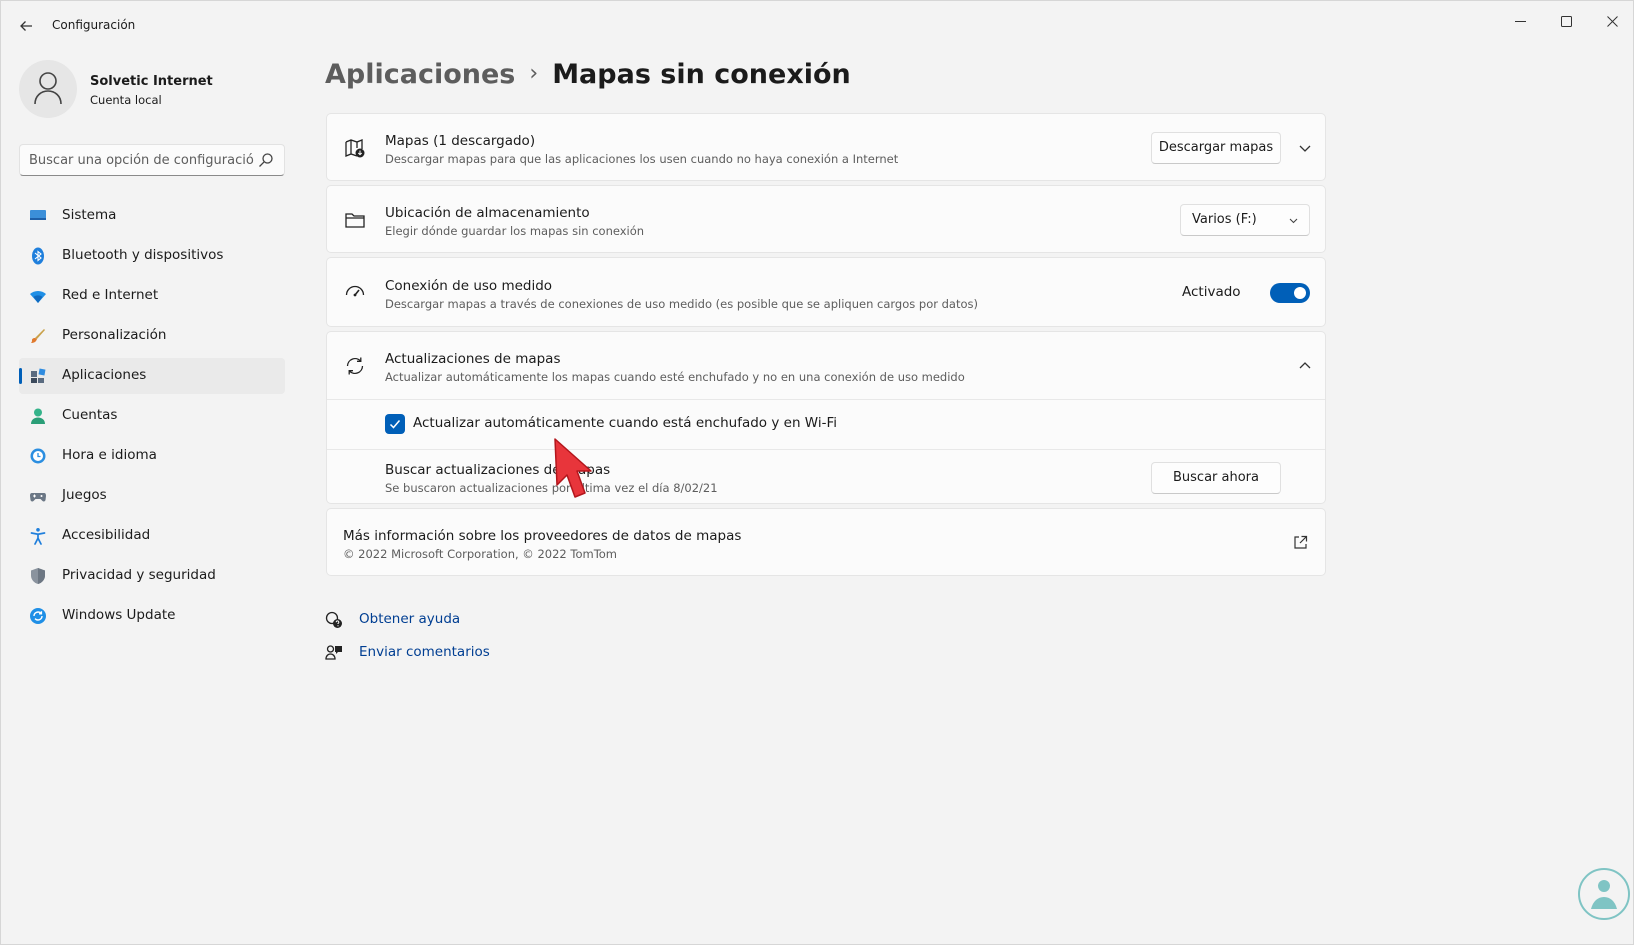 The image size is (1634, 945). What do you see at coordinates (424, 652) in the screenshot?
I see `send-feedback-link: Enviar comentarios` at bounding box center [424, 652].